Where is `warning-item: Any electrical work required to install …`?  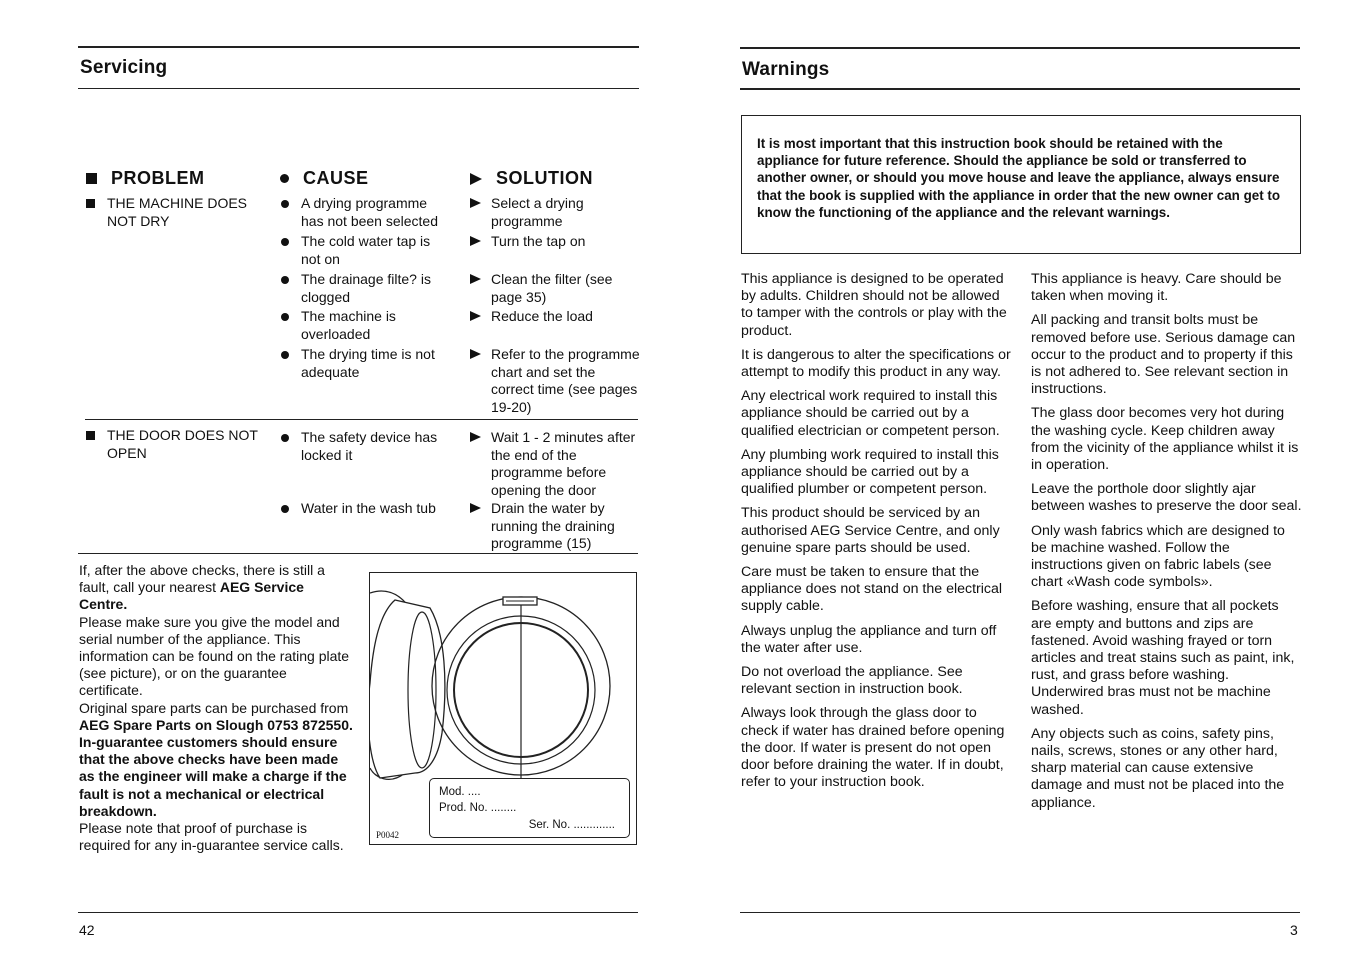
warning-item: Any electrical work required to install … is located at coordinates (870, 413).